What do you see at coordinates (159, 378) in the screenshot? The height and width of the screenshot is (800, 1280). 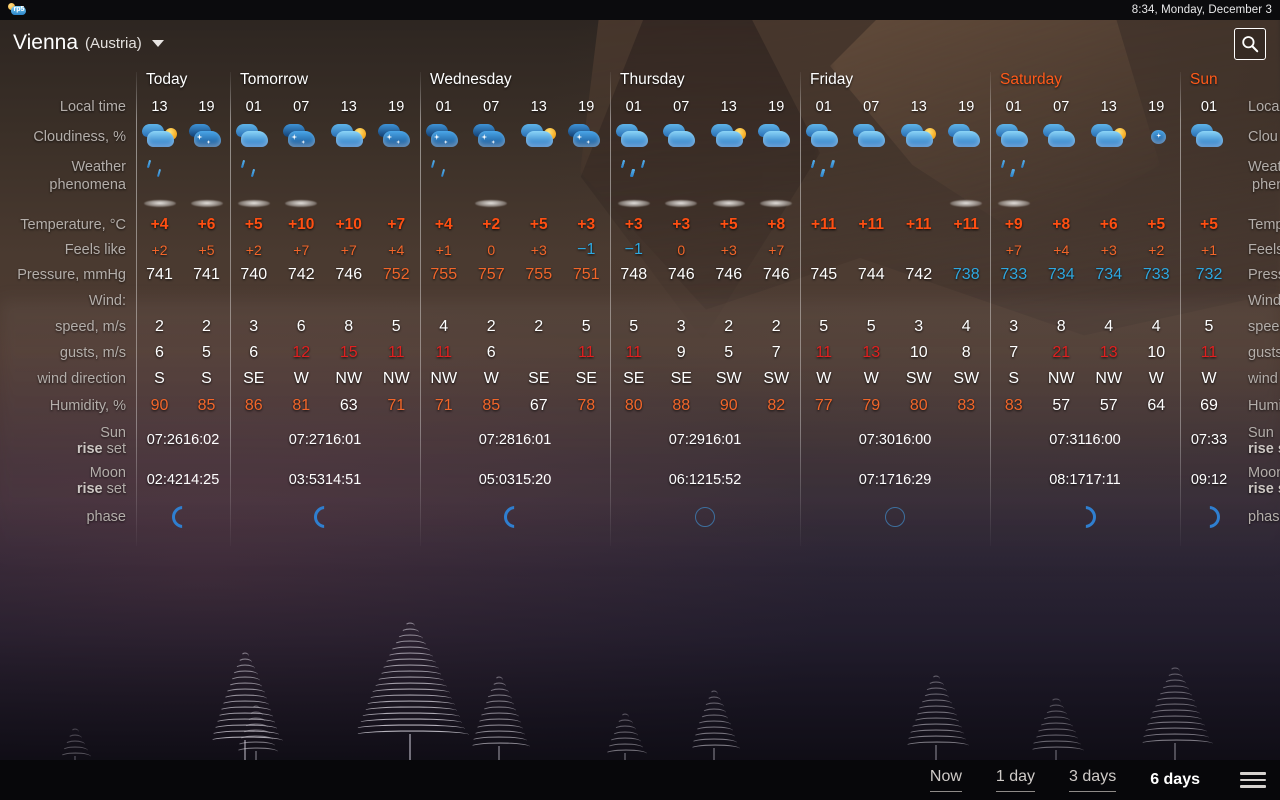 I see `wind-direction-value: S` at bounding box center [159, 378].